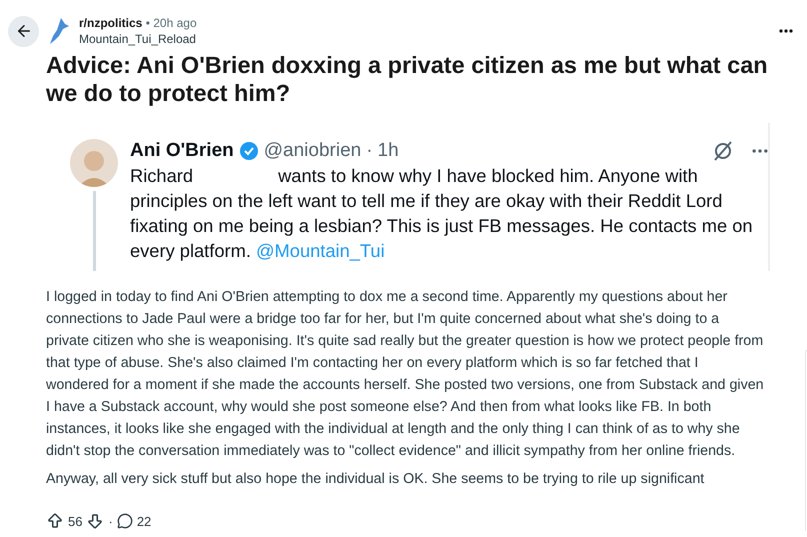  Describe the element at coordinates (23, 31) in the screenshot. I see `back-button` at that location.